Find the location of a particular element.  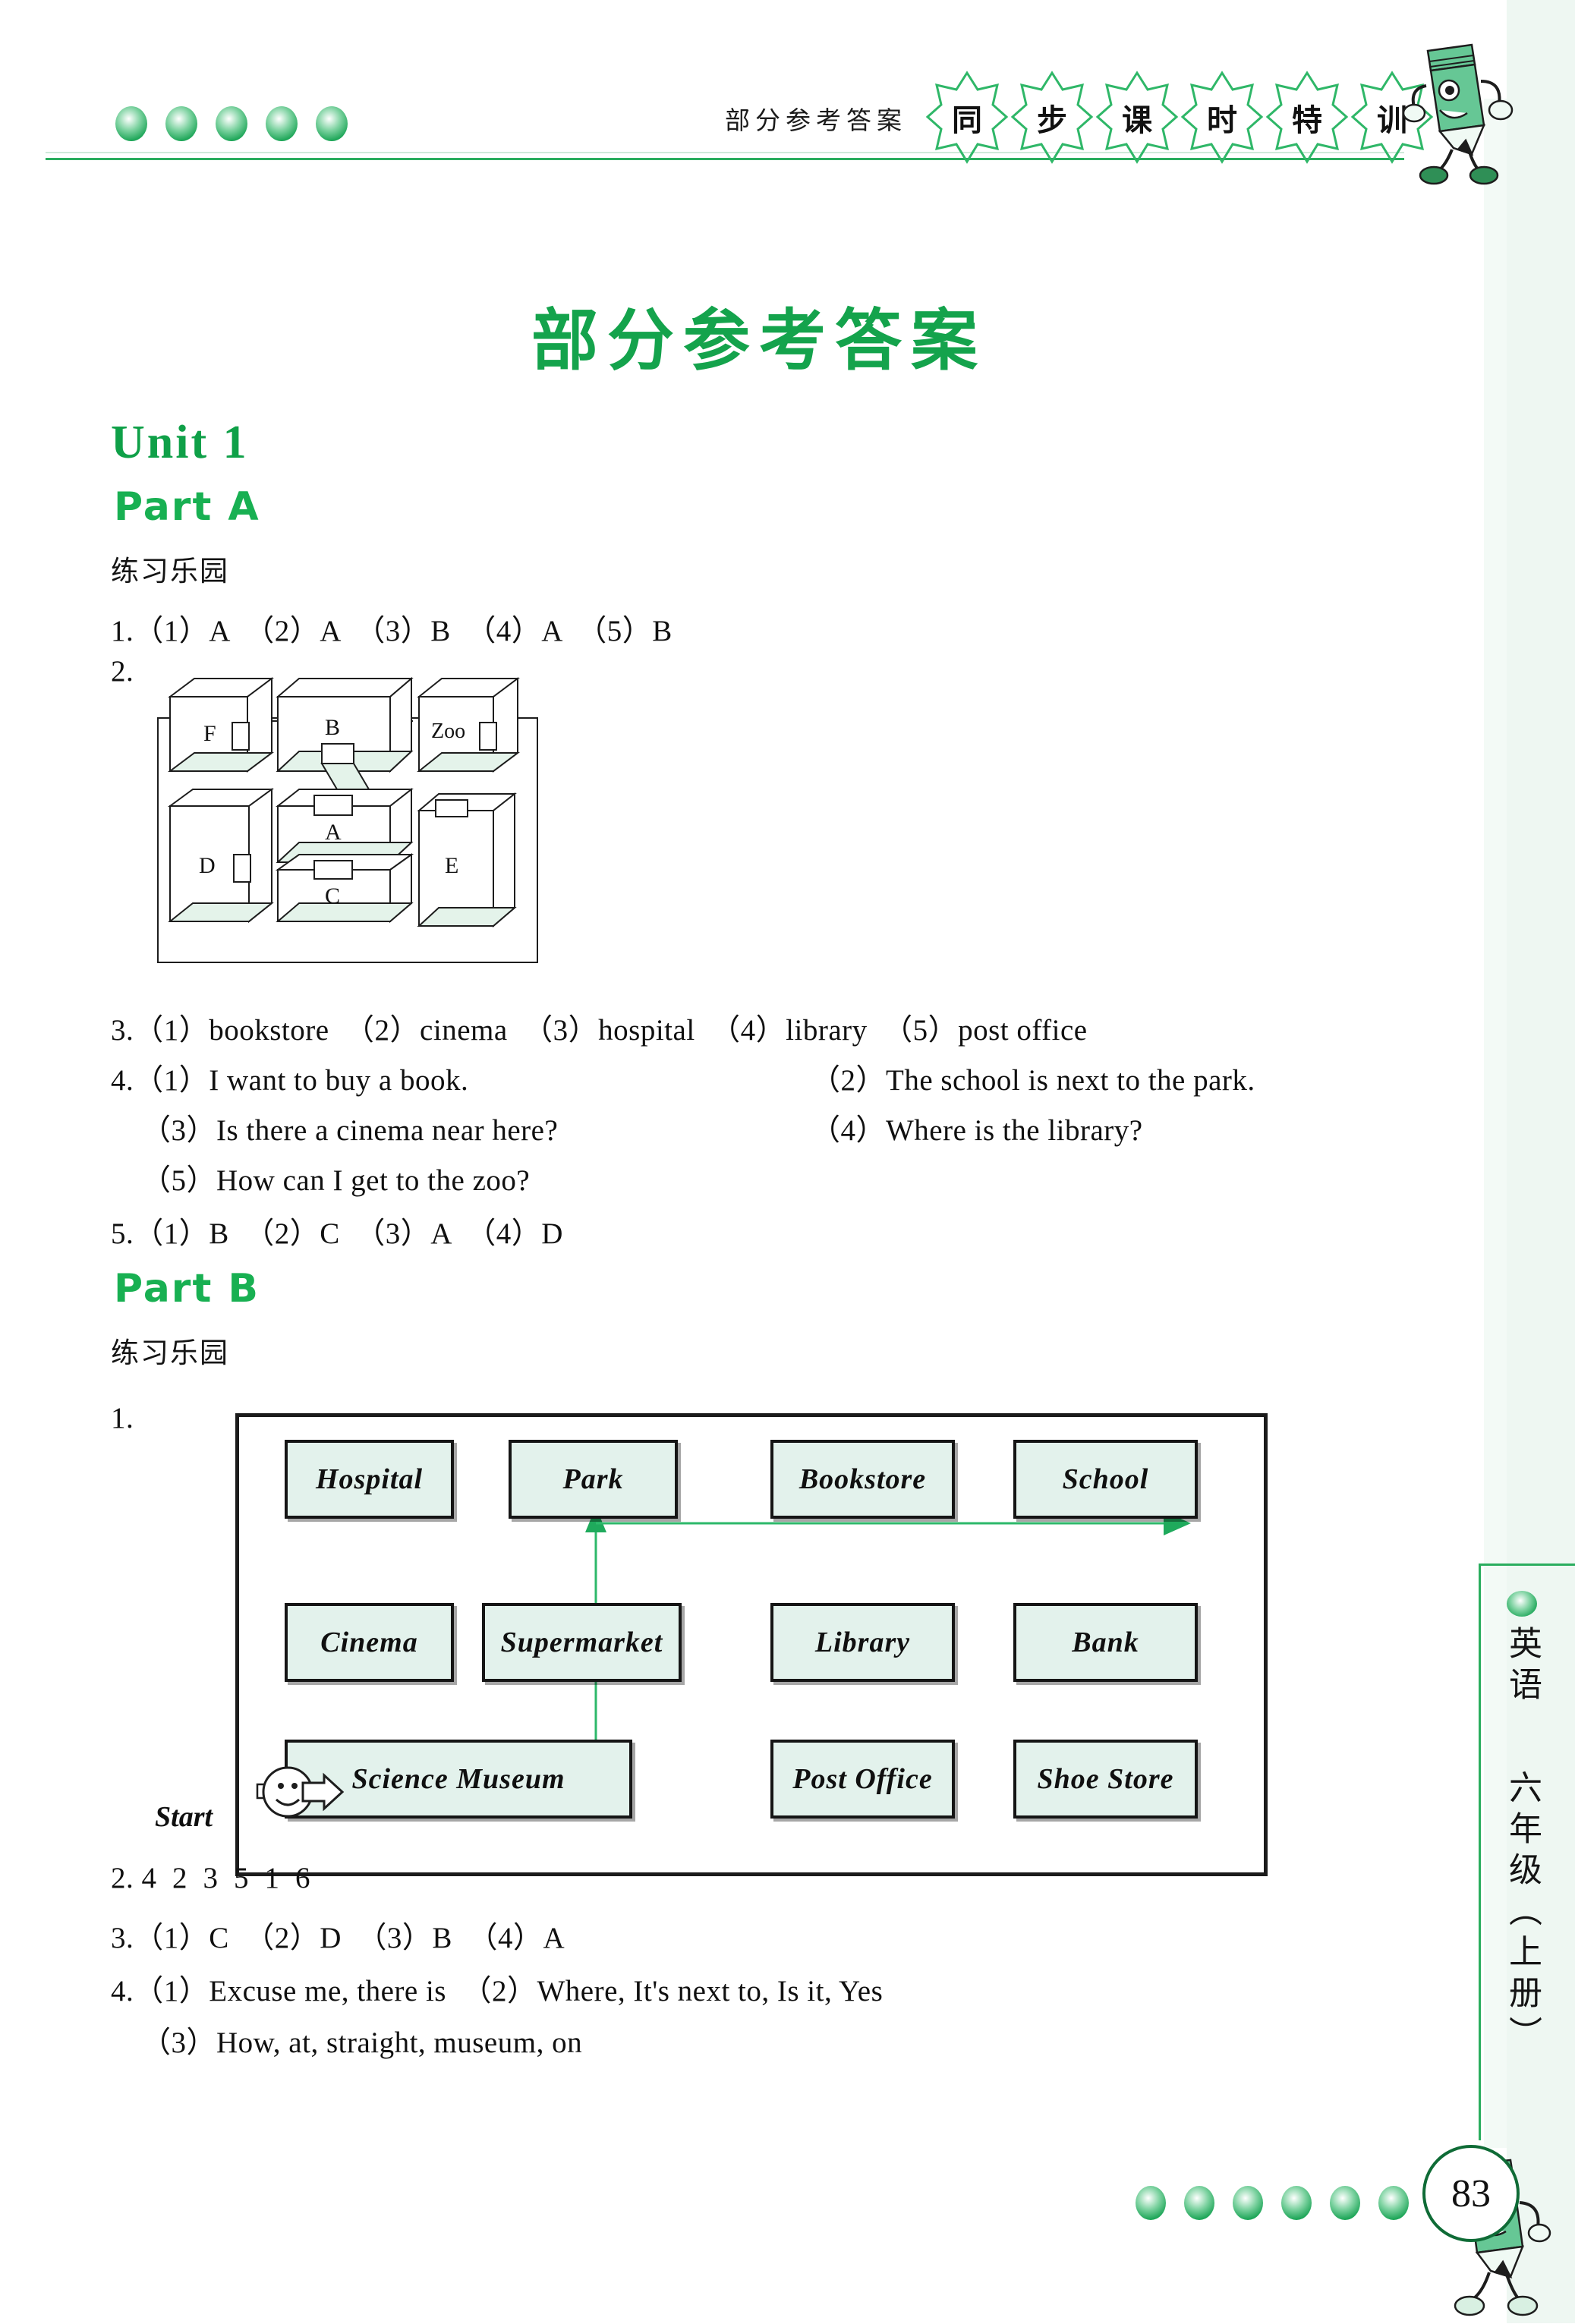

place-box-library: Library is located at coordinates (862, 1643).